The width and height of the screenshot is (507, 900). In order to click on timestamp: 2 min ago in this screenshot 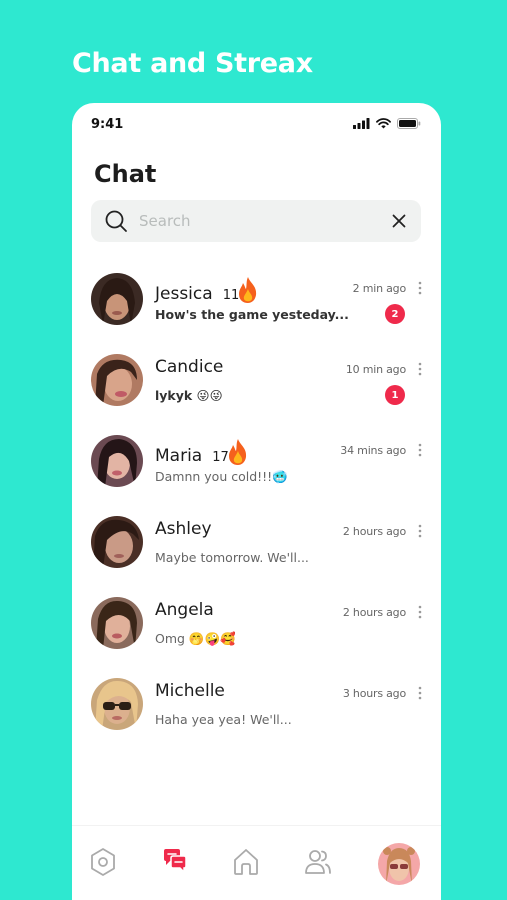, I will do `click(379, 288)`.